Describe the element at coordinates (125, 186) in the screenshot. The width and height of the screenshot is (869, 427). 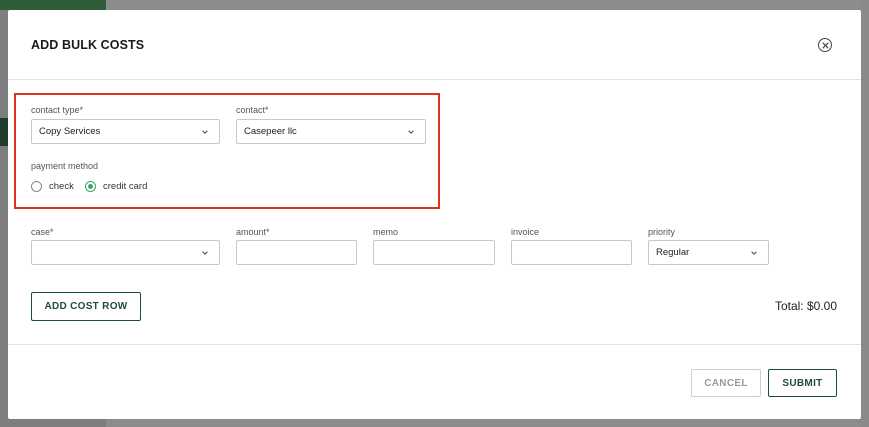
I see `payment-credit-card-label: credit card` at that location.